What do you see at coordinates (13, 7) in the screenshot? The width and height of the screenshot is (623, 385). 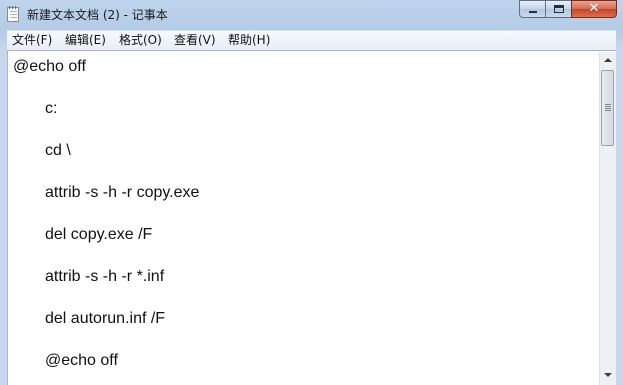 I see `notepad-icon-rings` at bounding box center [13, 7].